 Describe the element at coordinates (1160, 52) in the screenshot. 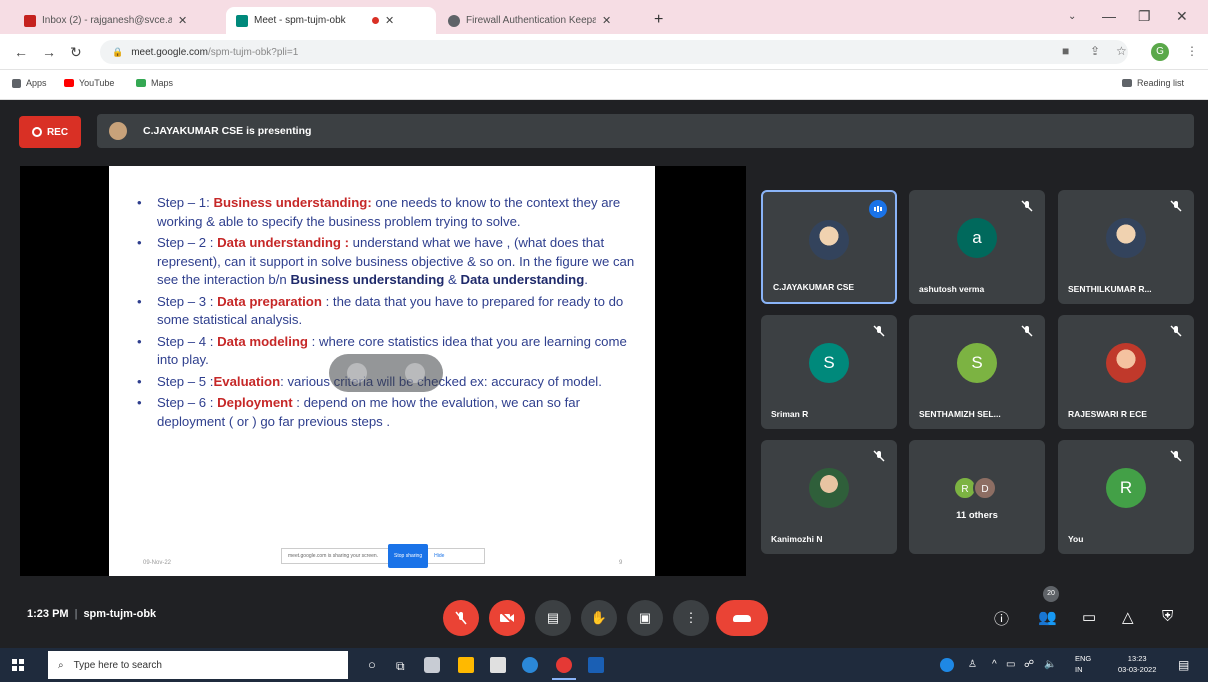

I see `profile-avatar: G` at that location.